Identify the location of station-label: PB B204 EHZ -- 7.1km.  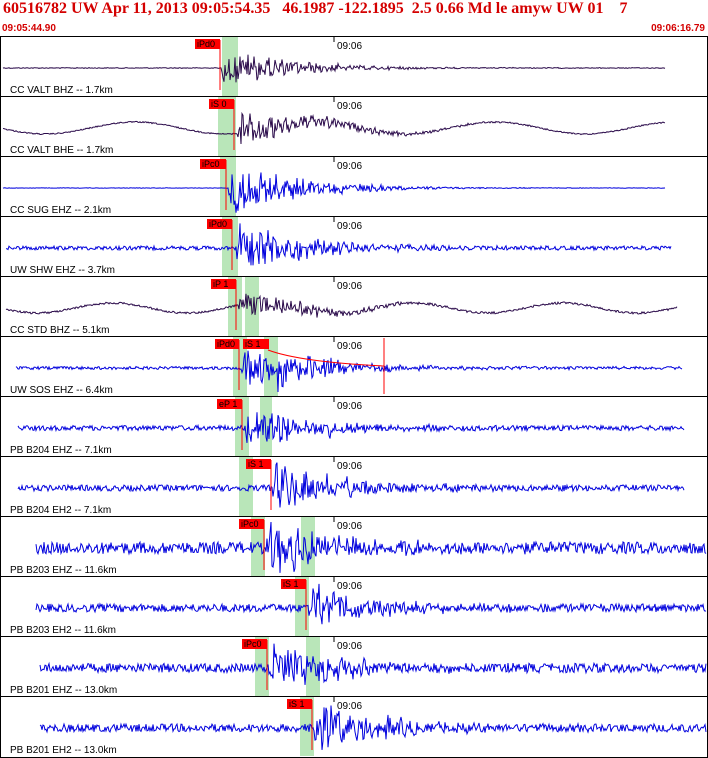
(61, 450).